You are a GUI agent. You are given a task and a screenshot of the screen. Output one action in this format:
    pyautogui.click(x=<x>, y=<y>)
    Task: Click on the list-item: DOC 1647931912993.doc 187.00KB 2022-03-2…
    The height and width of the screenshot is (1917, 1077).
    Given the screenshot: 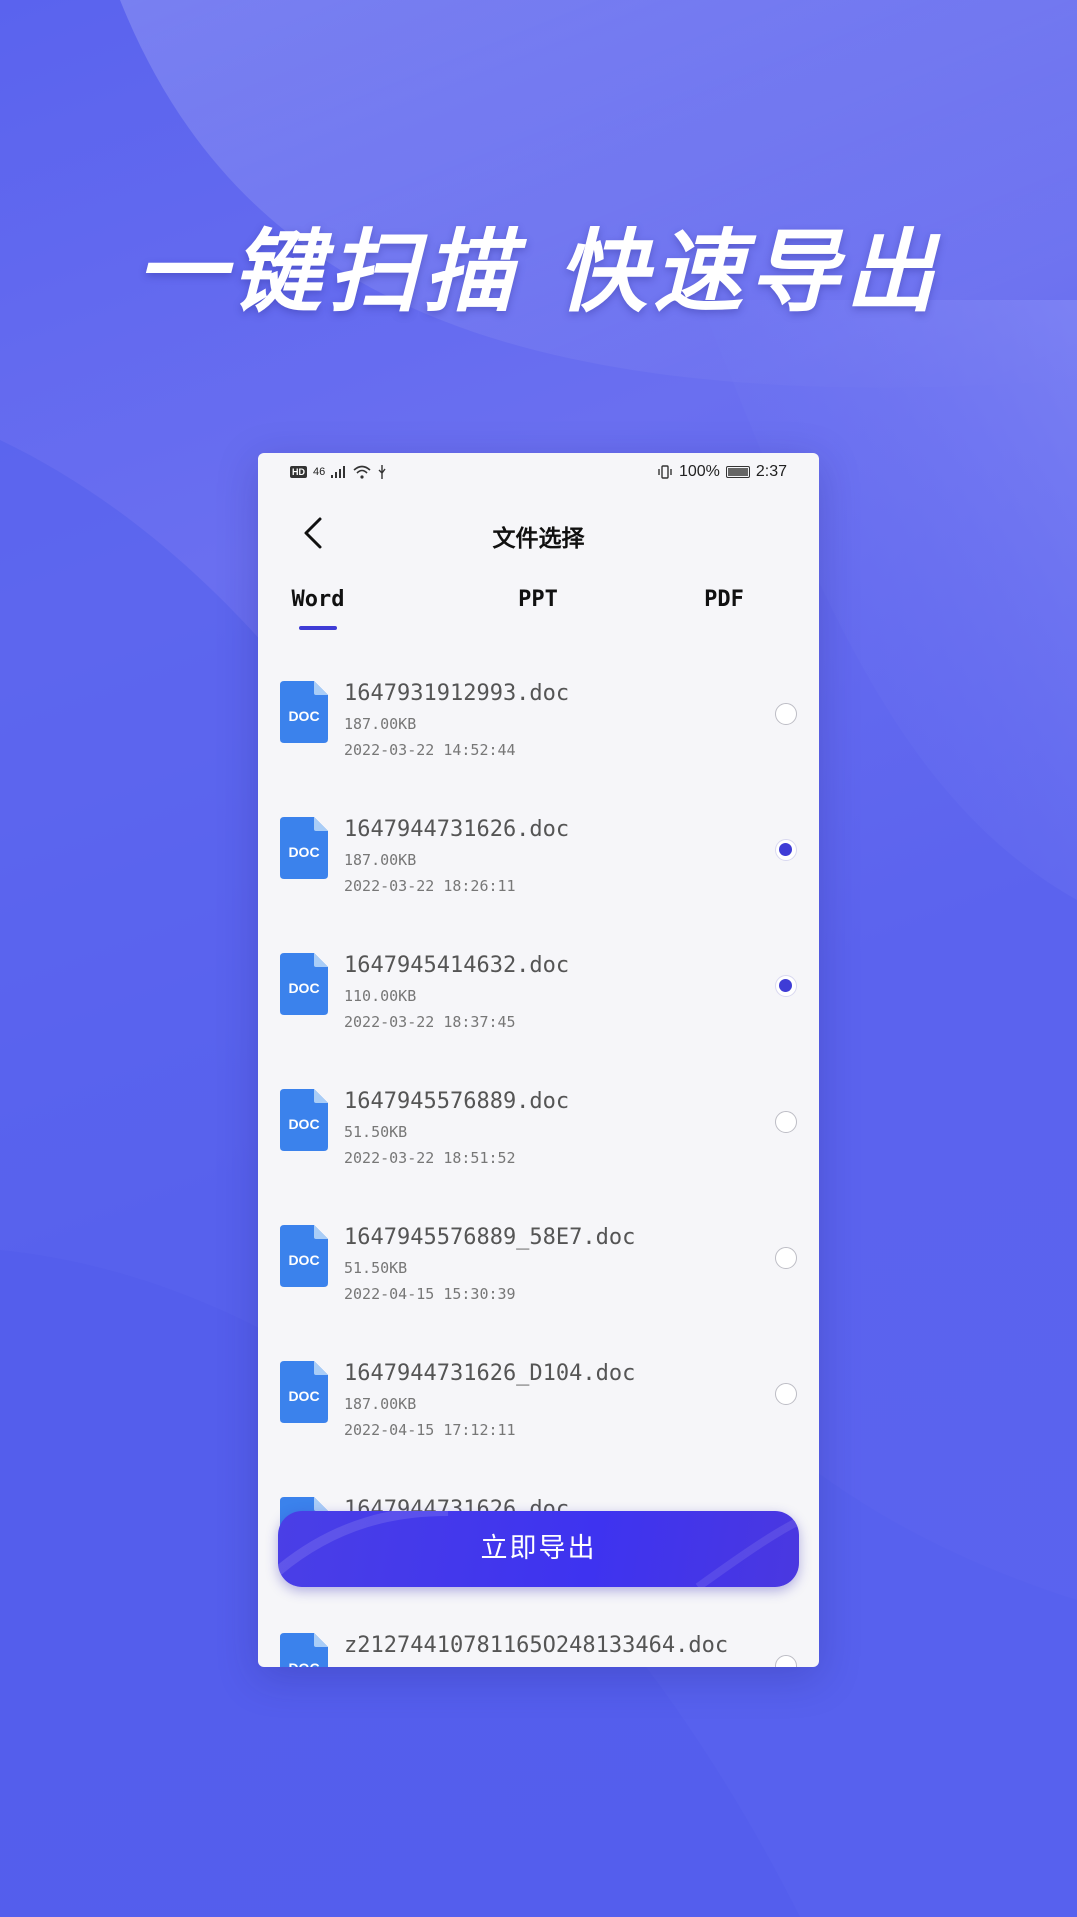 What is the action you would take?
    pyautogui.click(x=538, y=731)
    